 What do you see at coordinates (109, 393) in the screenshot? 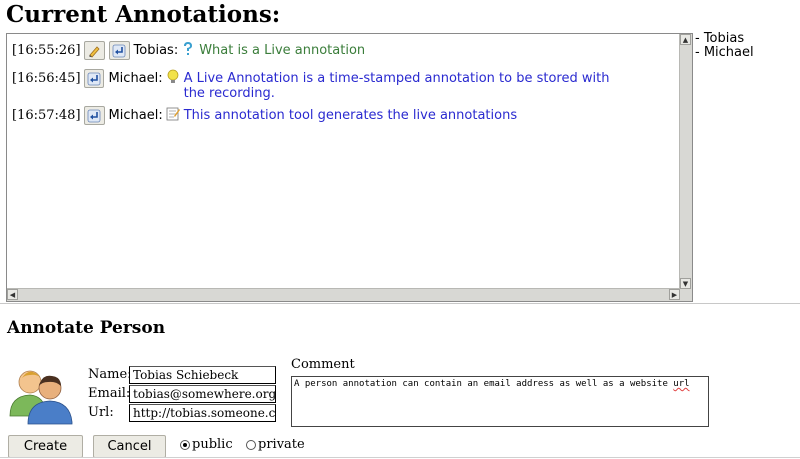
I see `email-label: Email:` at bounding box center [109, 393].